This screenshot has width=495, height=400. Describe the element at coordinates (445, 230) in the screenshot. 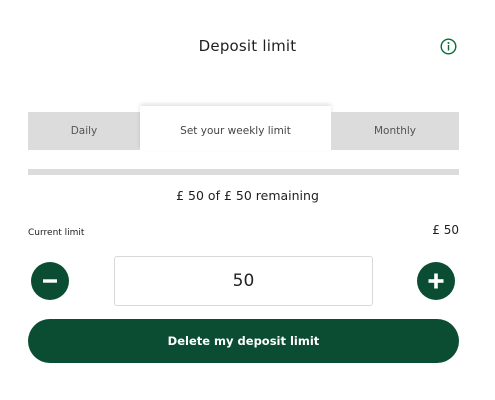

I see `current-limit-value: £ 50` at that location.